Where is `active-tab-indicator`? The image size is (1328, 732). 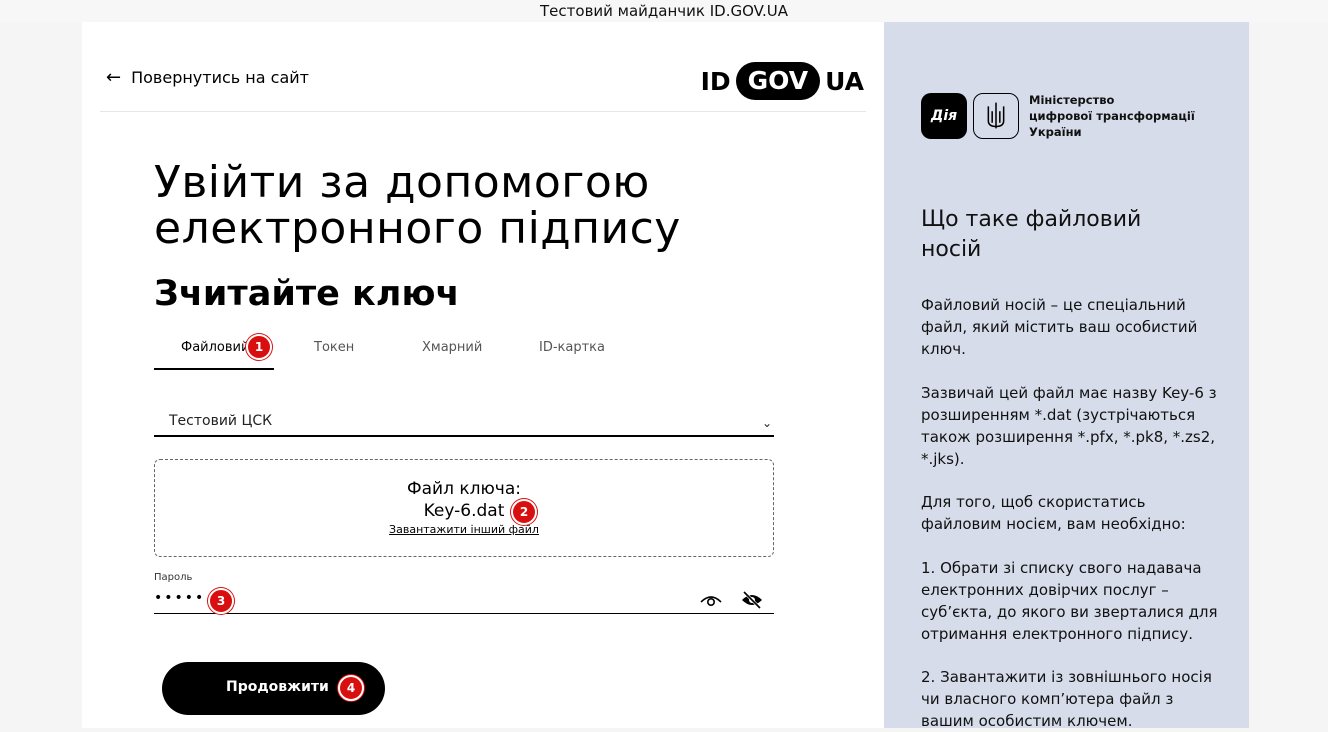
active-tab-indicator is located at coordinates (214, 369).